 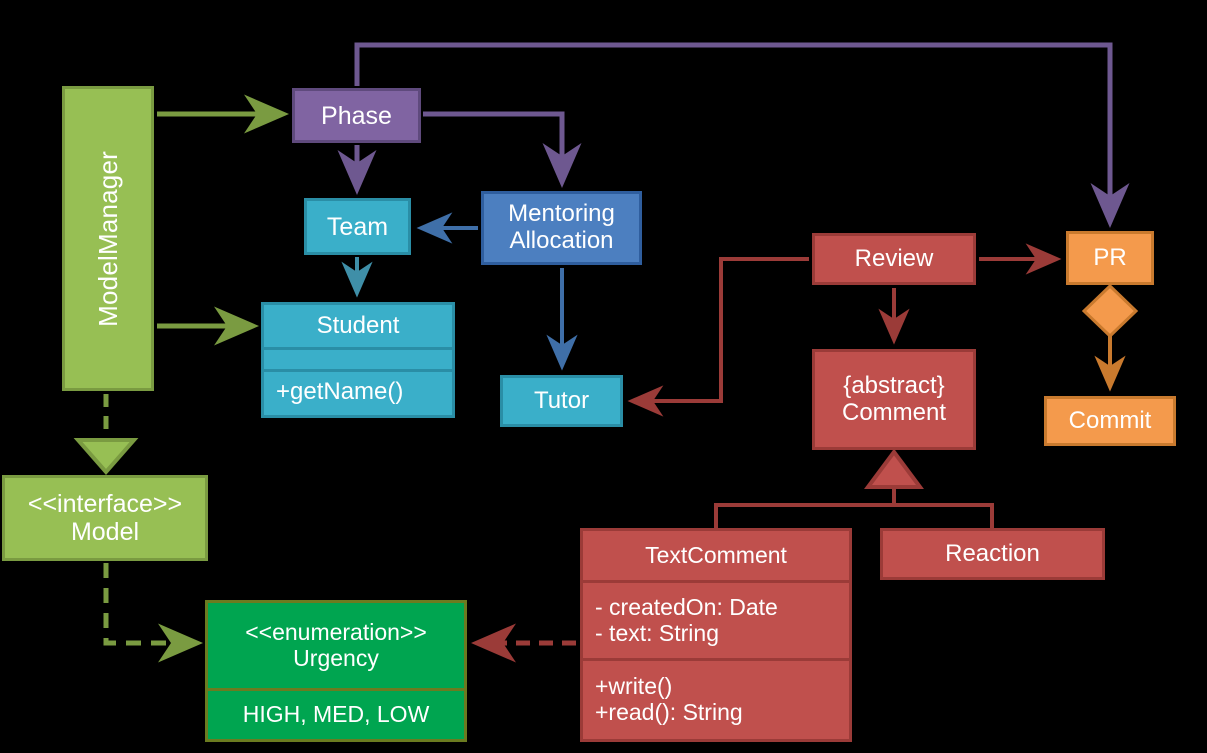 I want to click on edge-model-urgency, so click(x=153, y=613).